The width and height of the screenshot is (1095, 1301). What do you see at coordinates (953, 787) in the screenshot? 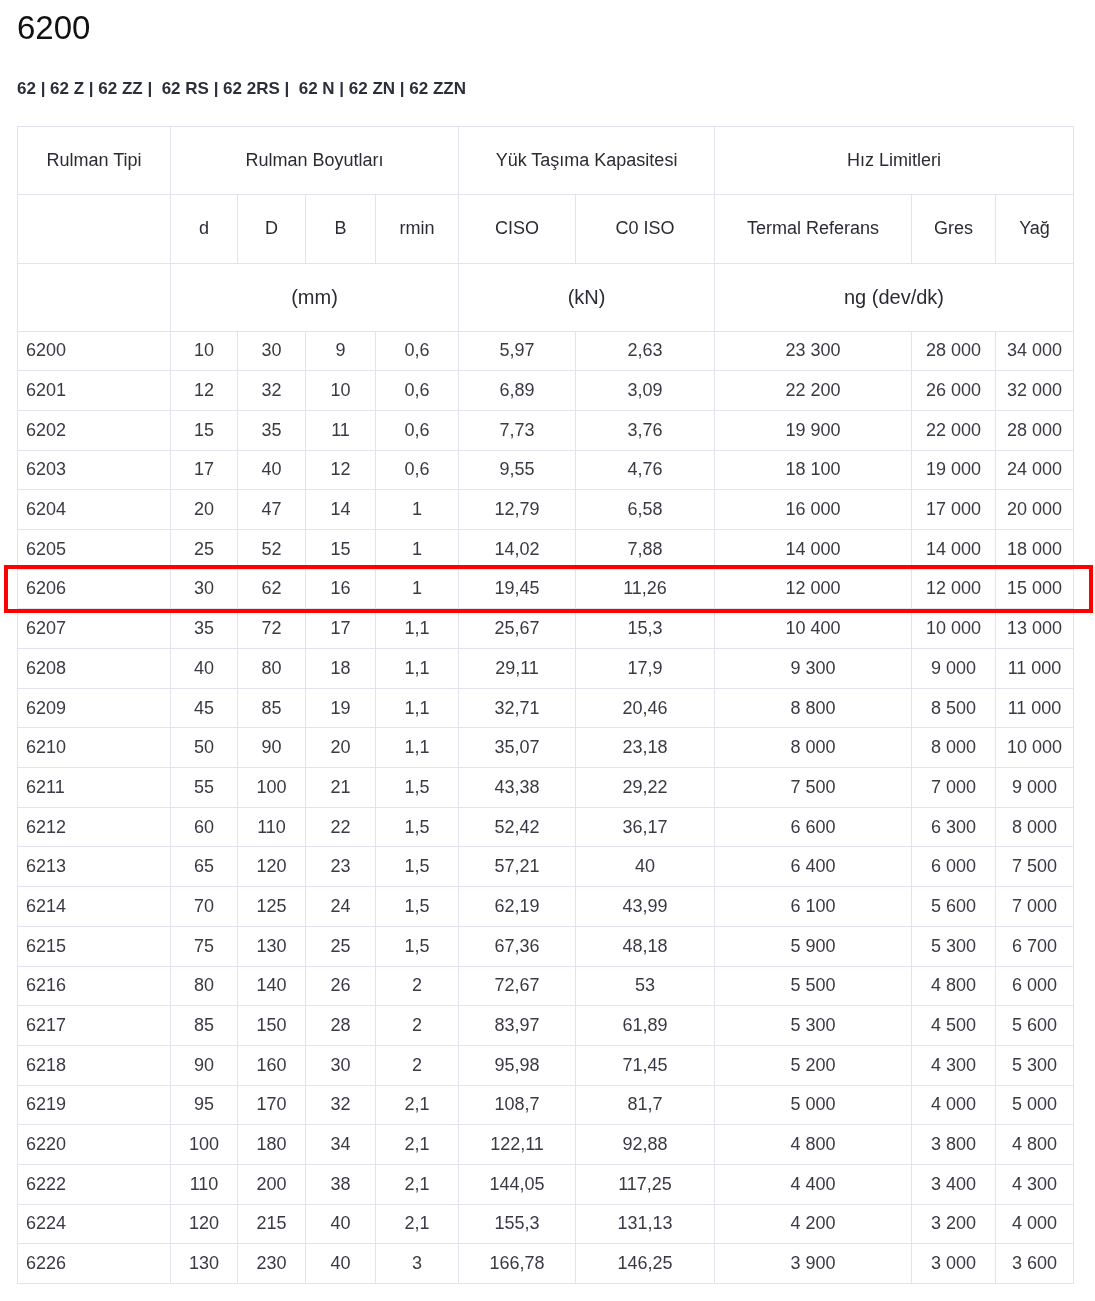
I see `table-cell: 7 000` at bounding box center [953, 787].